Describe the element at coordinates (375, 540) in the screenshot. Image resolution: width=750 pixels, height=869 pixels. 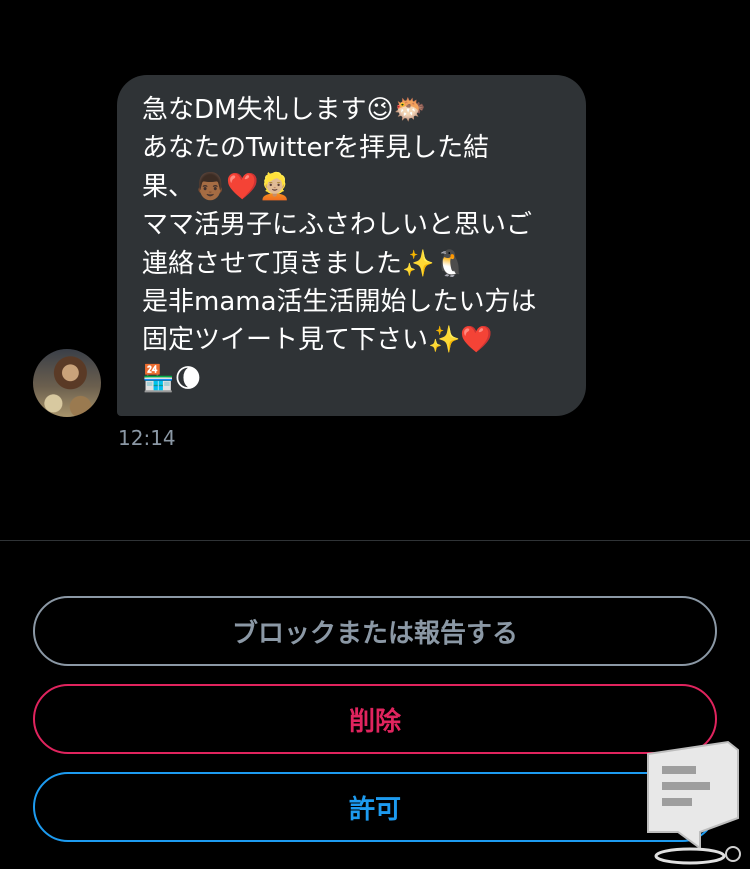
I see `divider` at that location.